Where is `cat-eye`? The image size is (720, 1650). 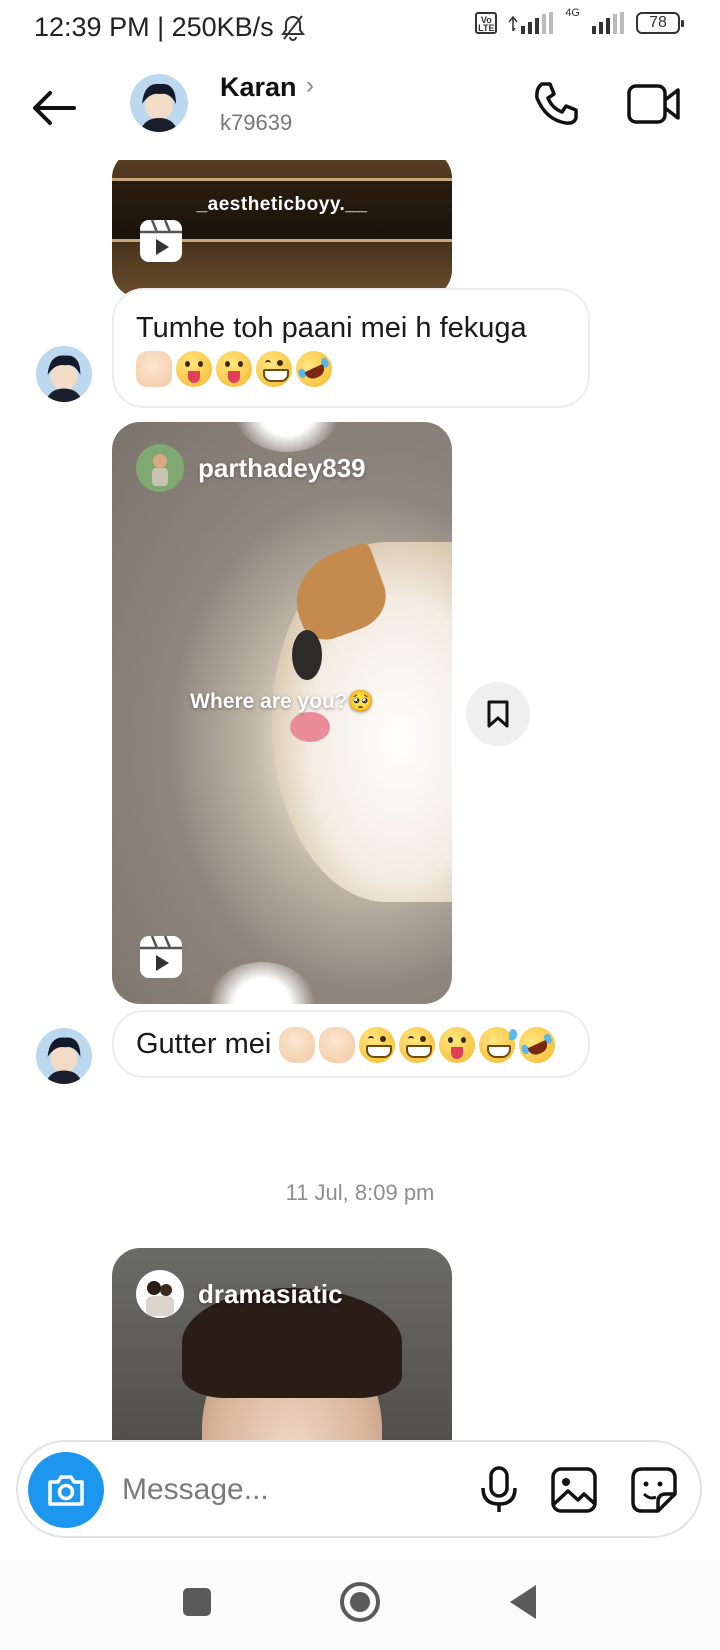
cat-eye is located at coordinates (307, 655).